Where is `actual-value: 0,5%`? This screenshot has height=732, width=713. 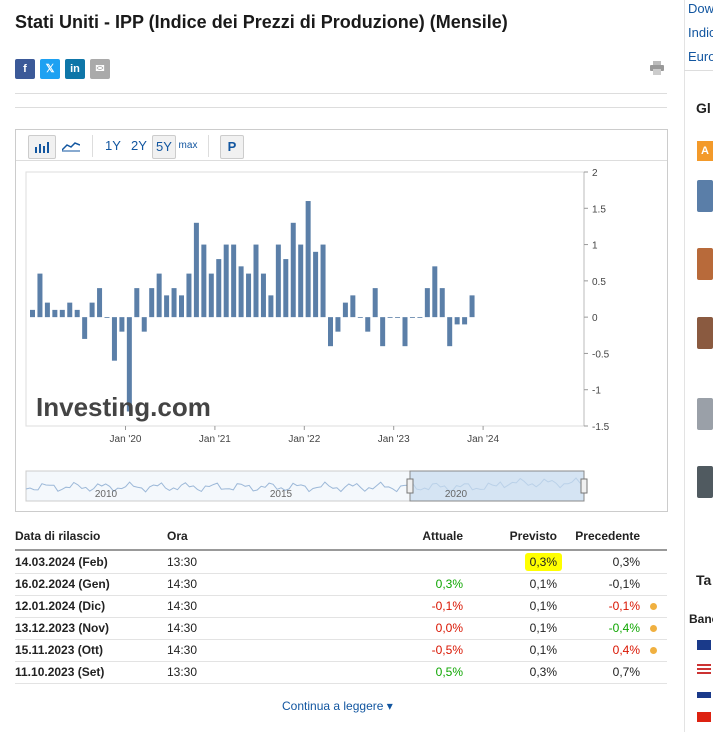 actual-value: 0,5% is located at coordinates (449, 672).